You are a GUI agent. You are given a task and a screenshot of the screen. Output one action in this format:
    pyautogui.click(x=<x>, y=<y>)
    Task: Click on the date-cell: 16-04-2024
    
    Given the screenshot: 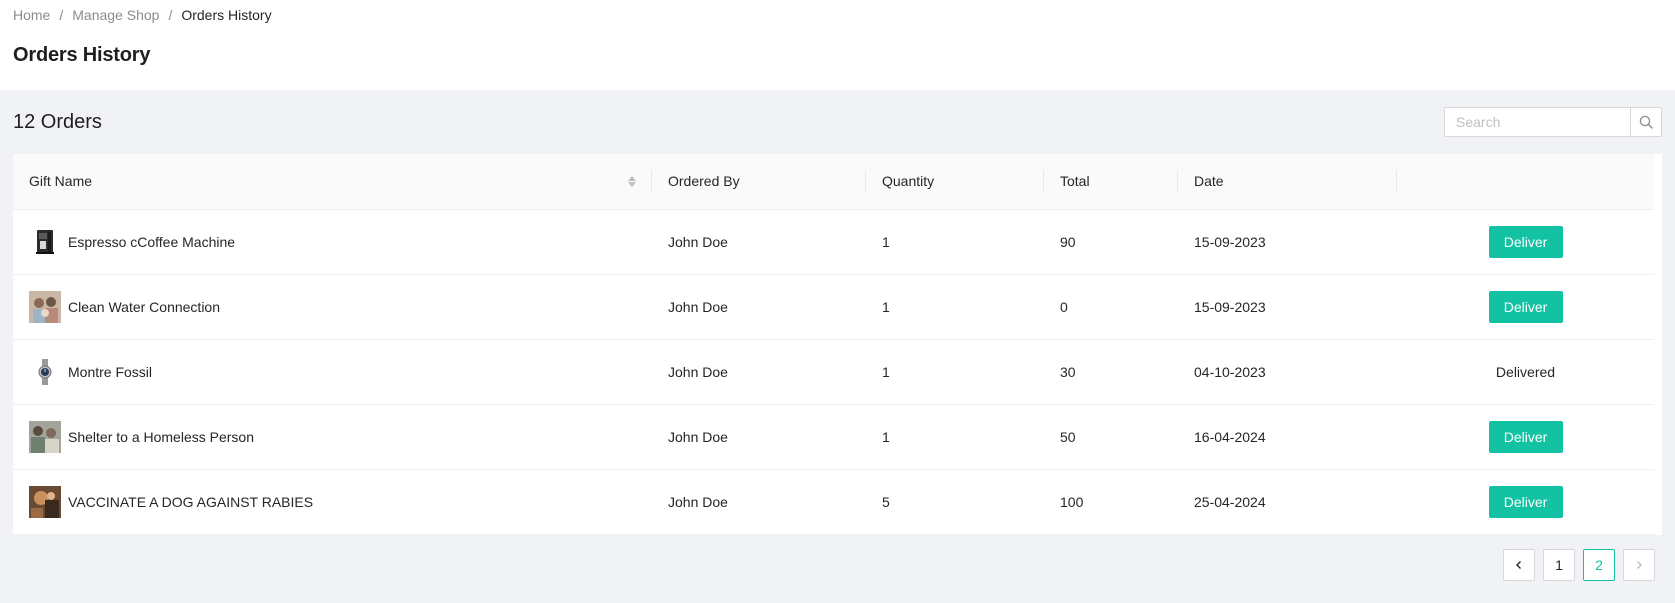 What is the action you would take?
    pyautogui.click(x=1287, y=437)
    